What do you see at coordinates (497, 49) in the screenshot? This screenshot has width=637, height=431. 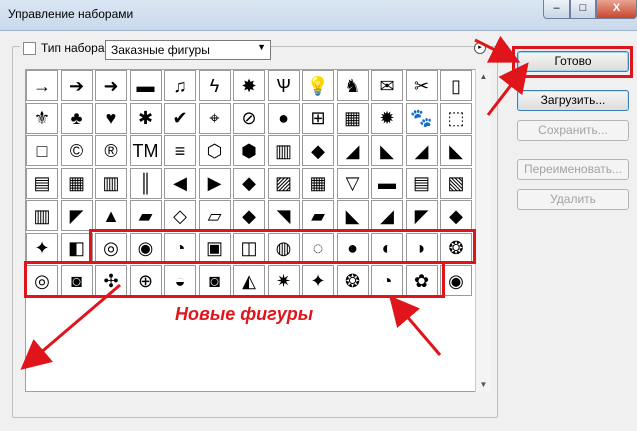 I see `arrow-to-done` at bounding box center [497, 49].